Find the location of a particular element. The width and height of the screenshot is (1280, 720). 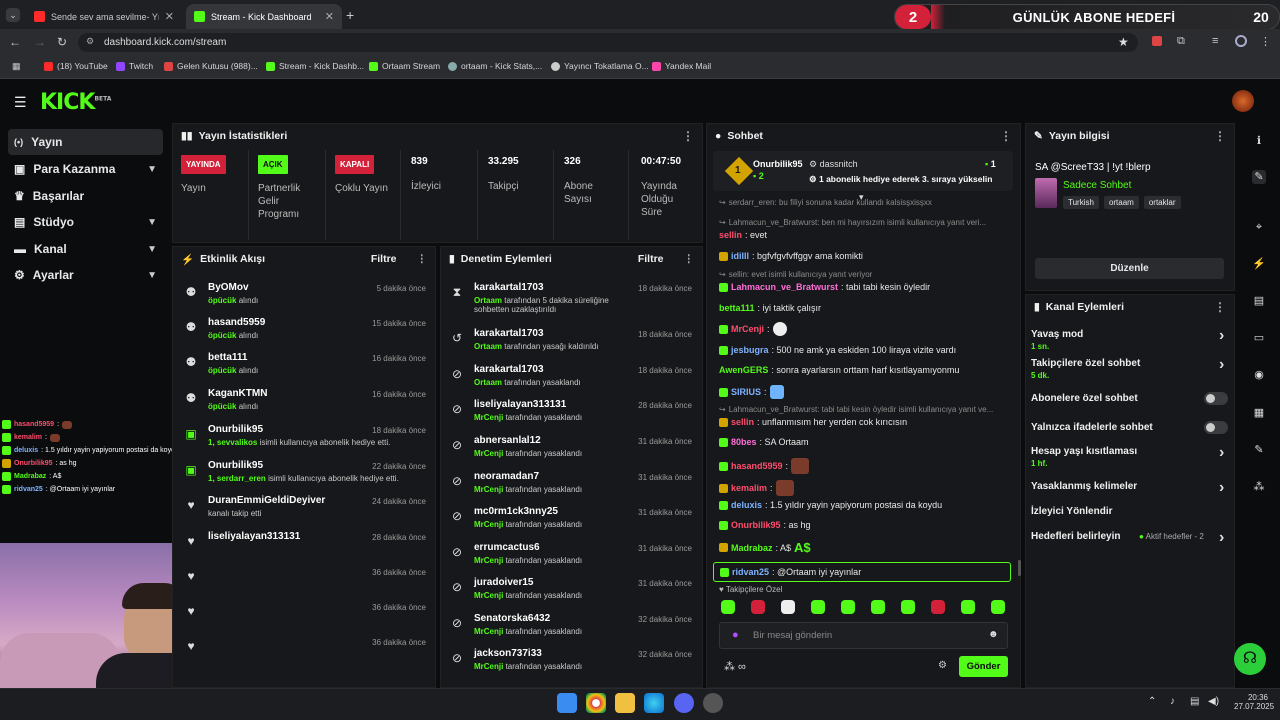

channel-action-item: Yalnızca ifadelerle sohbet is located at coordinates (1131, 427).